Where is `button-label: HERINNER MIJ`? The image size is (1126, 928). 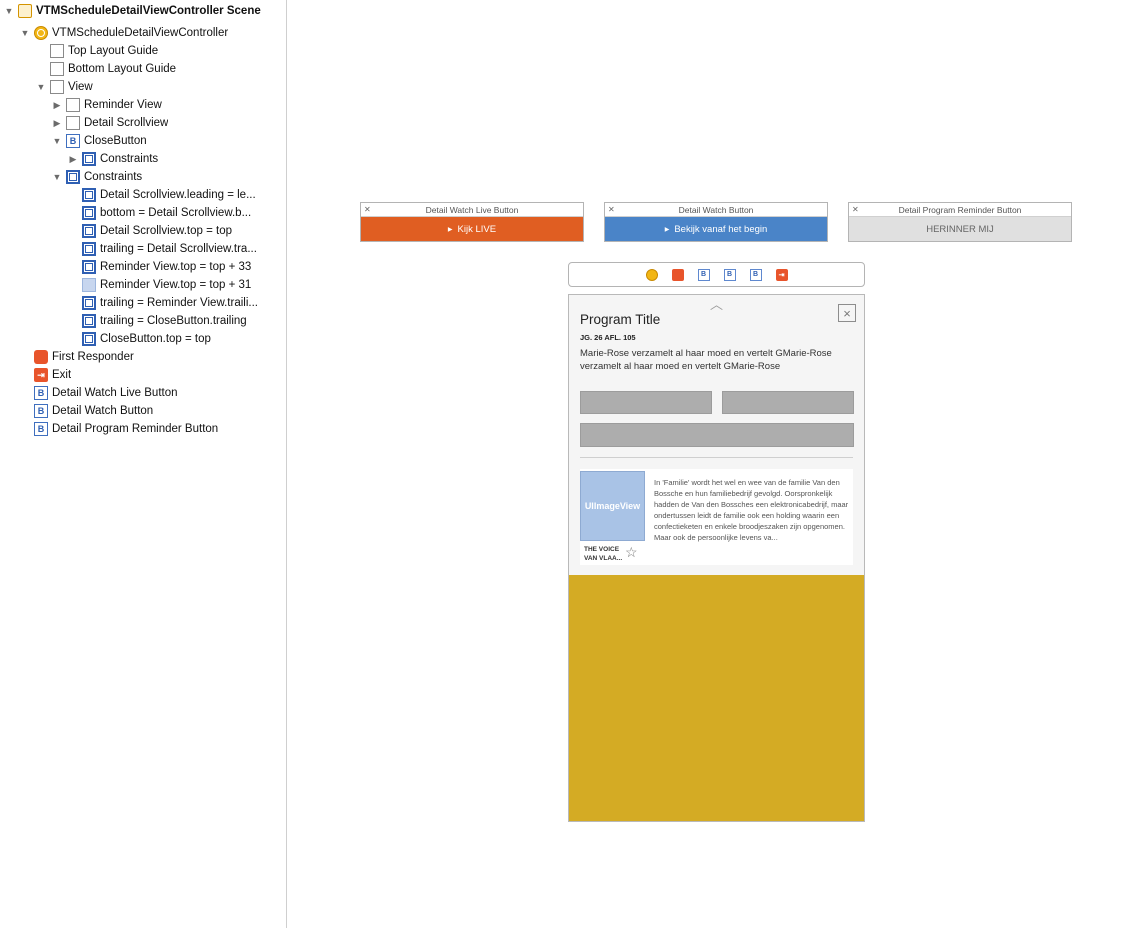
button-label: HERINNER MIJ is located at coordinates (960, 229).